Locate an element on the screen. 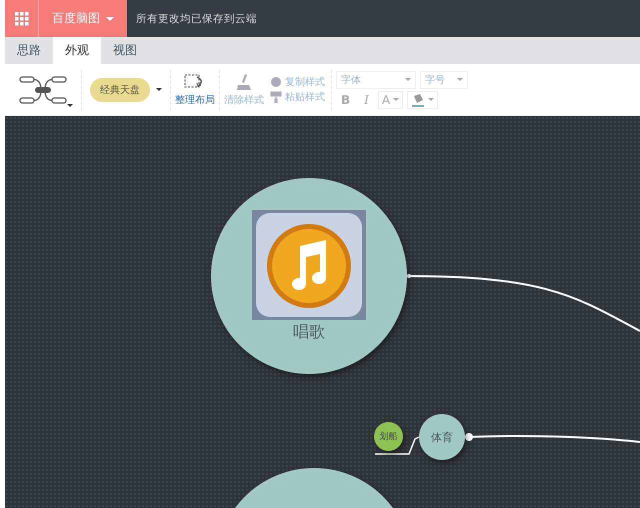 This screenshot has height=508, width=640. music-note-icon is located at coordinates (309, 265).